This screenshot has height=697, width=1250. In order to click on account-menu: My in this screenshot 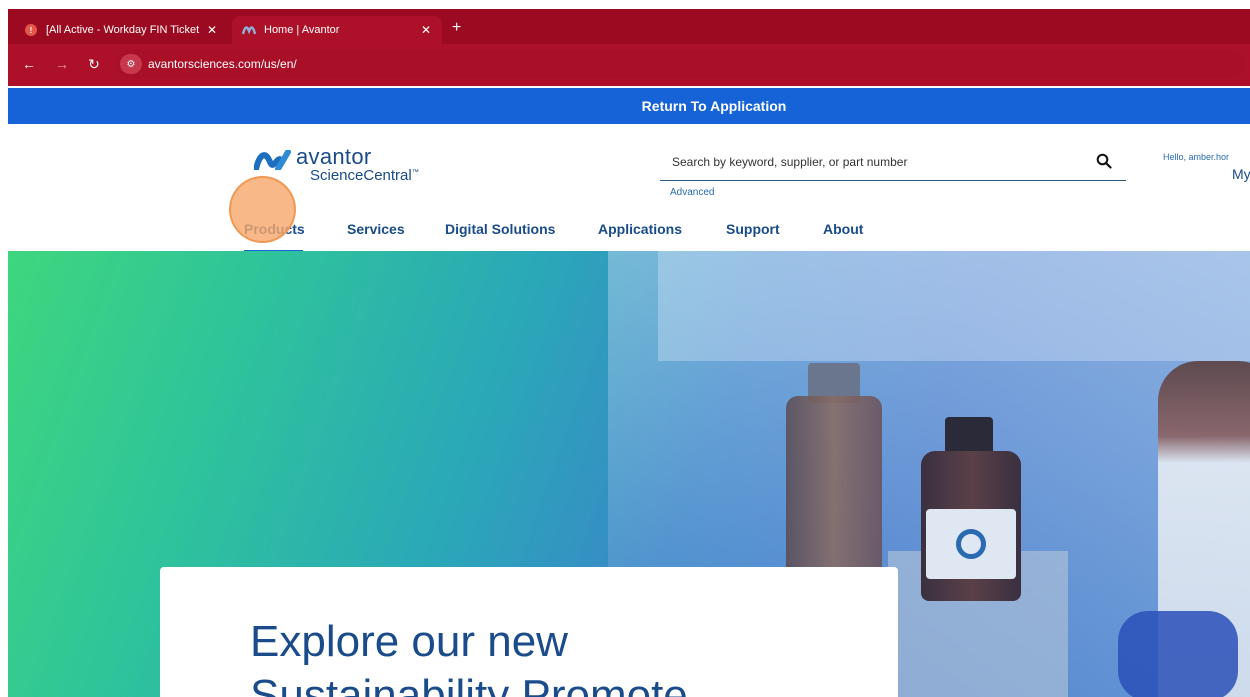, I will do `click(1241, 174)`.